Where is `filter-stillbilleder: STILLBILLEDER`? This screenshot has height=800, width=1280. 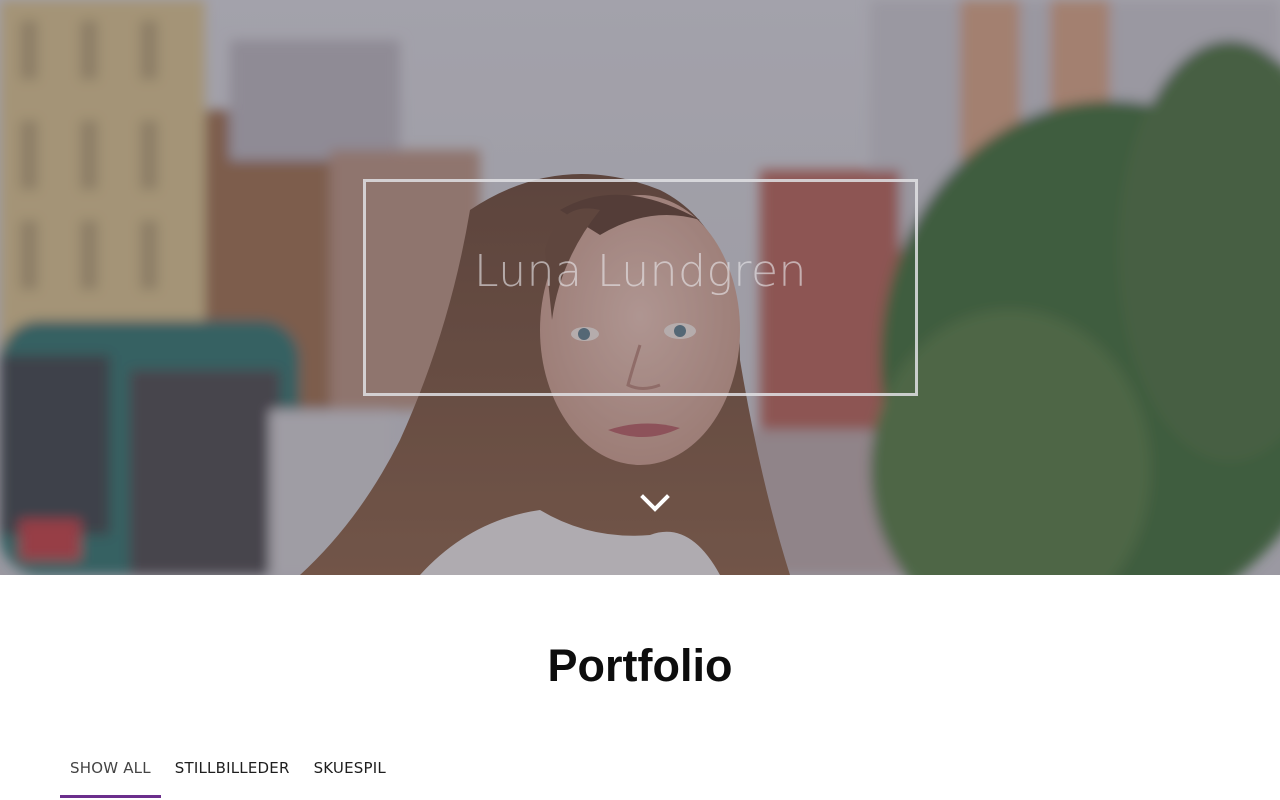
filter-stillbilleder: STILLBILLEDER is located at coordinates (232, 774).